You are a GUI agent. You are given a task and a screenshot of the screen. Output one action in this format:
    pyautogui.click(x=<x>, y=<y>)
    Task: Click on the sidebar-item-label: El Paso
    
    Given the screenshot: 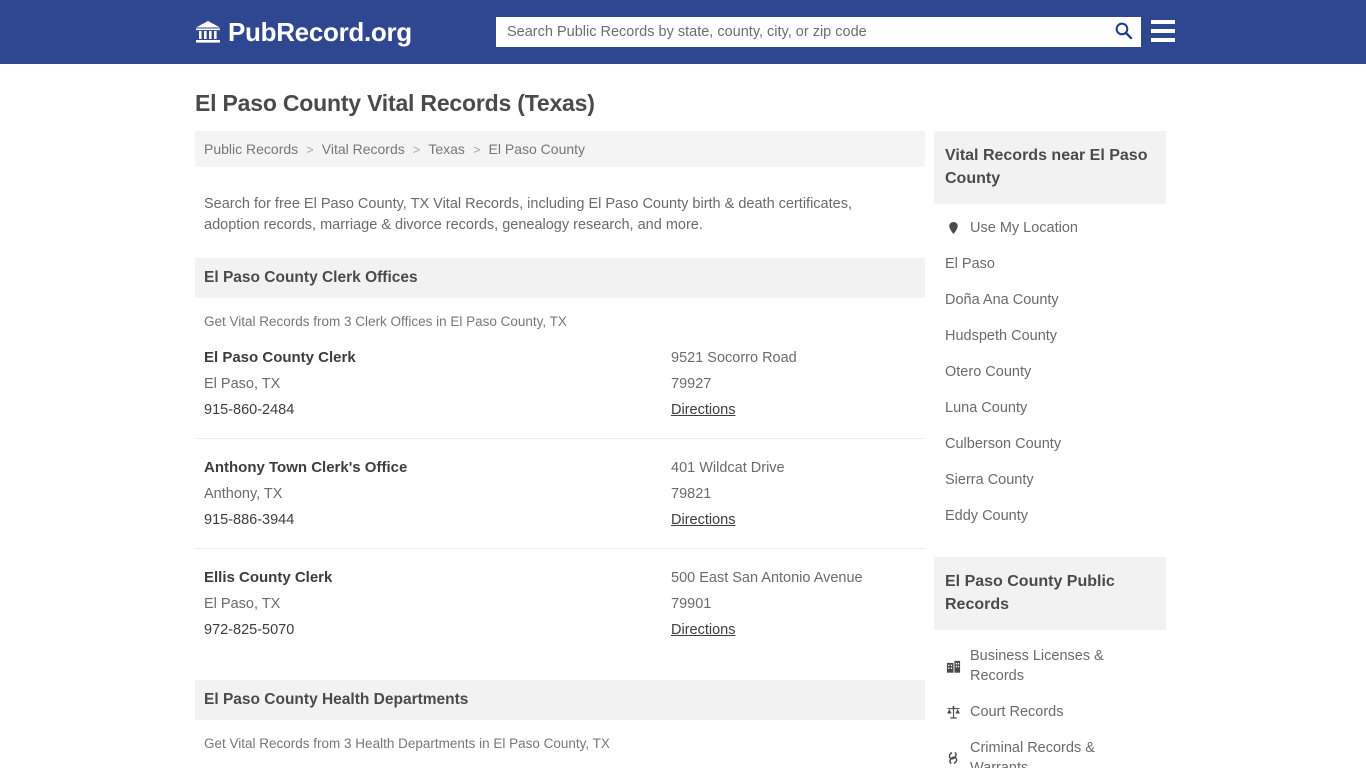 What is the action you would take?
    pyautogui.click(x=970, y=264)
    